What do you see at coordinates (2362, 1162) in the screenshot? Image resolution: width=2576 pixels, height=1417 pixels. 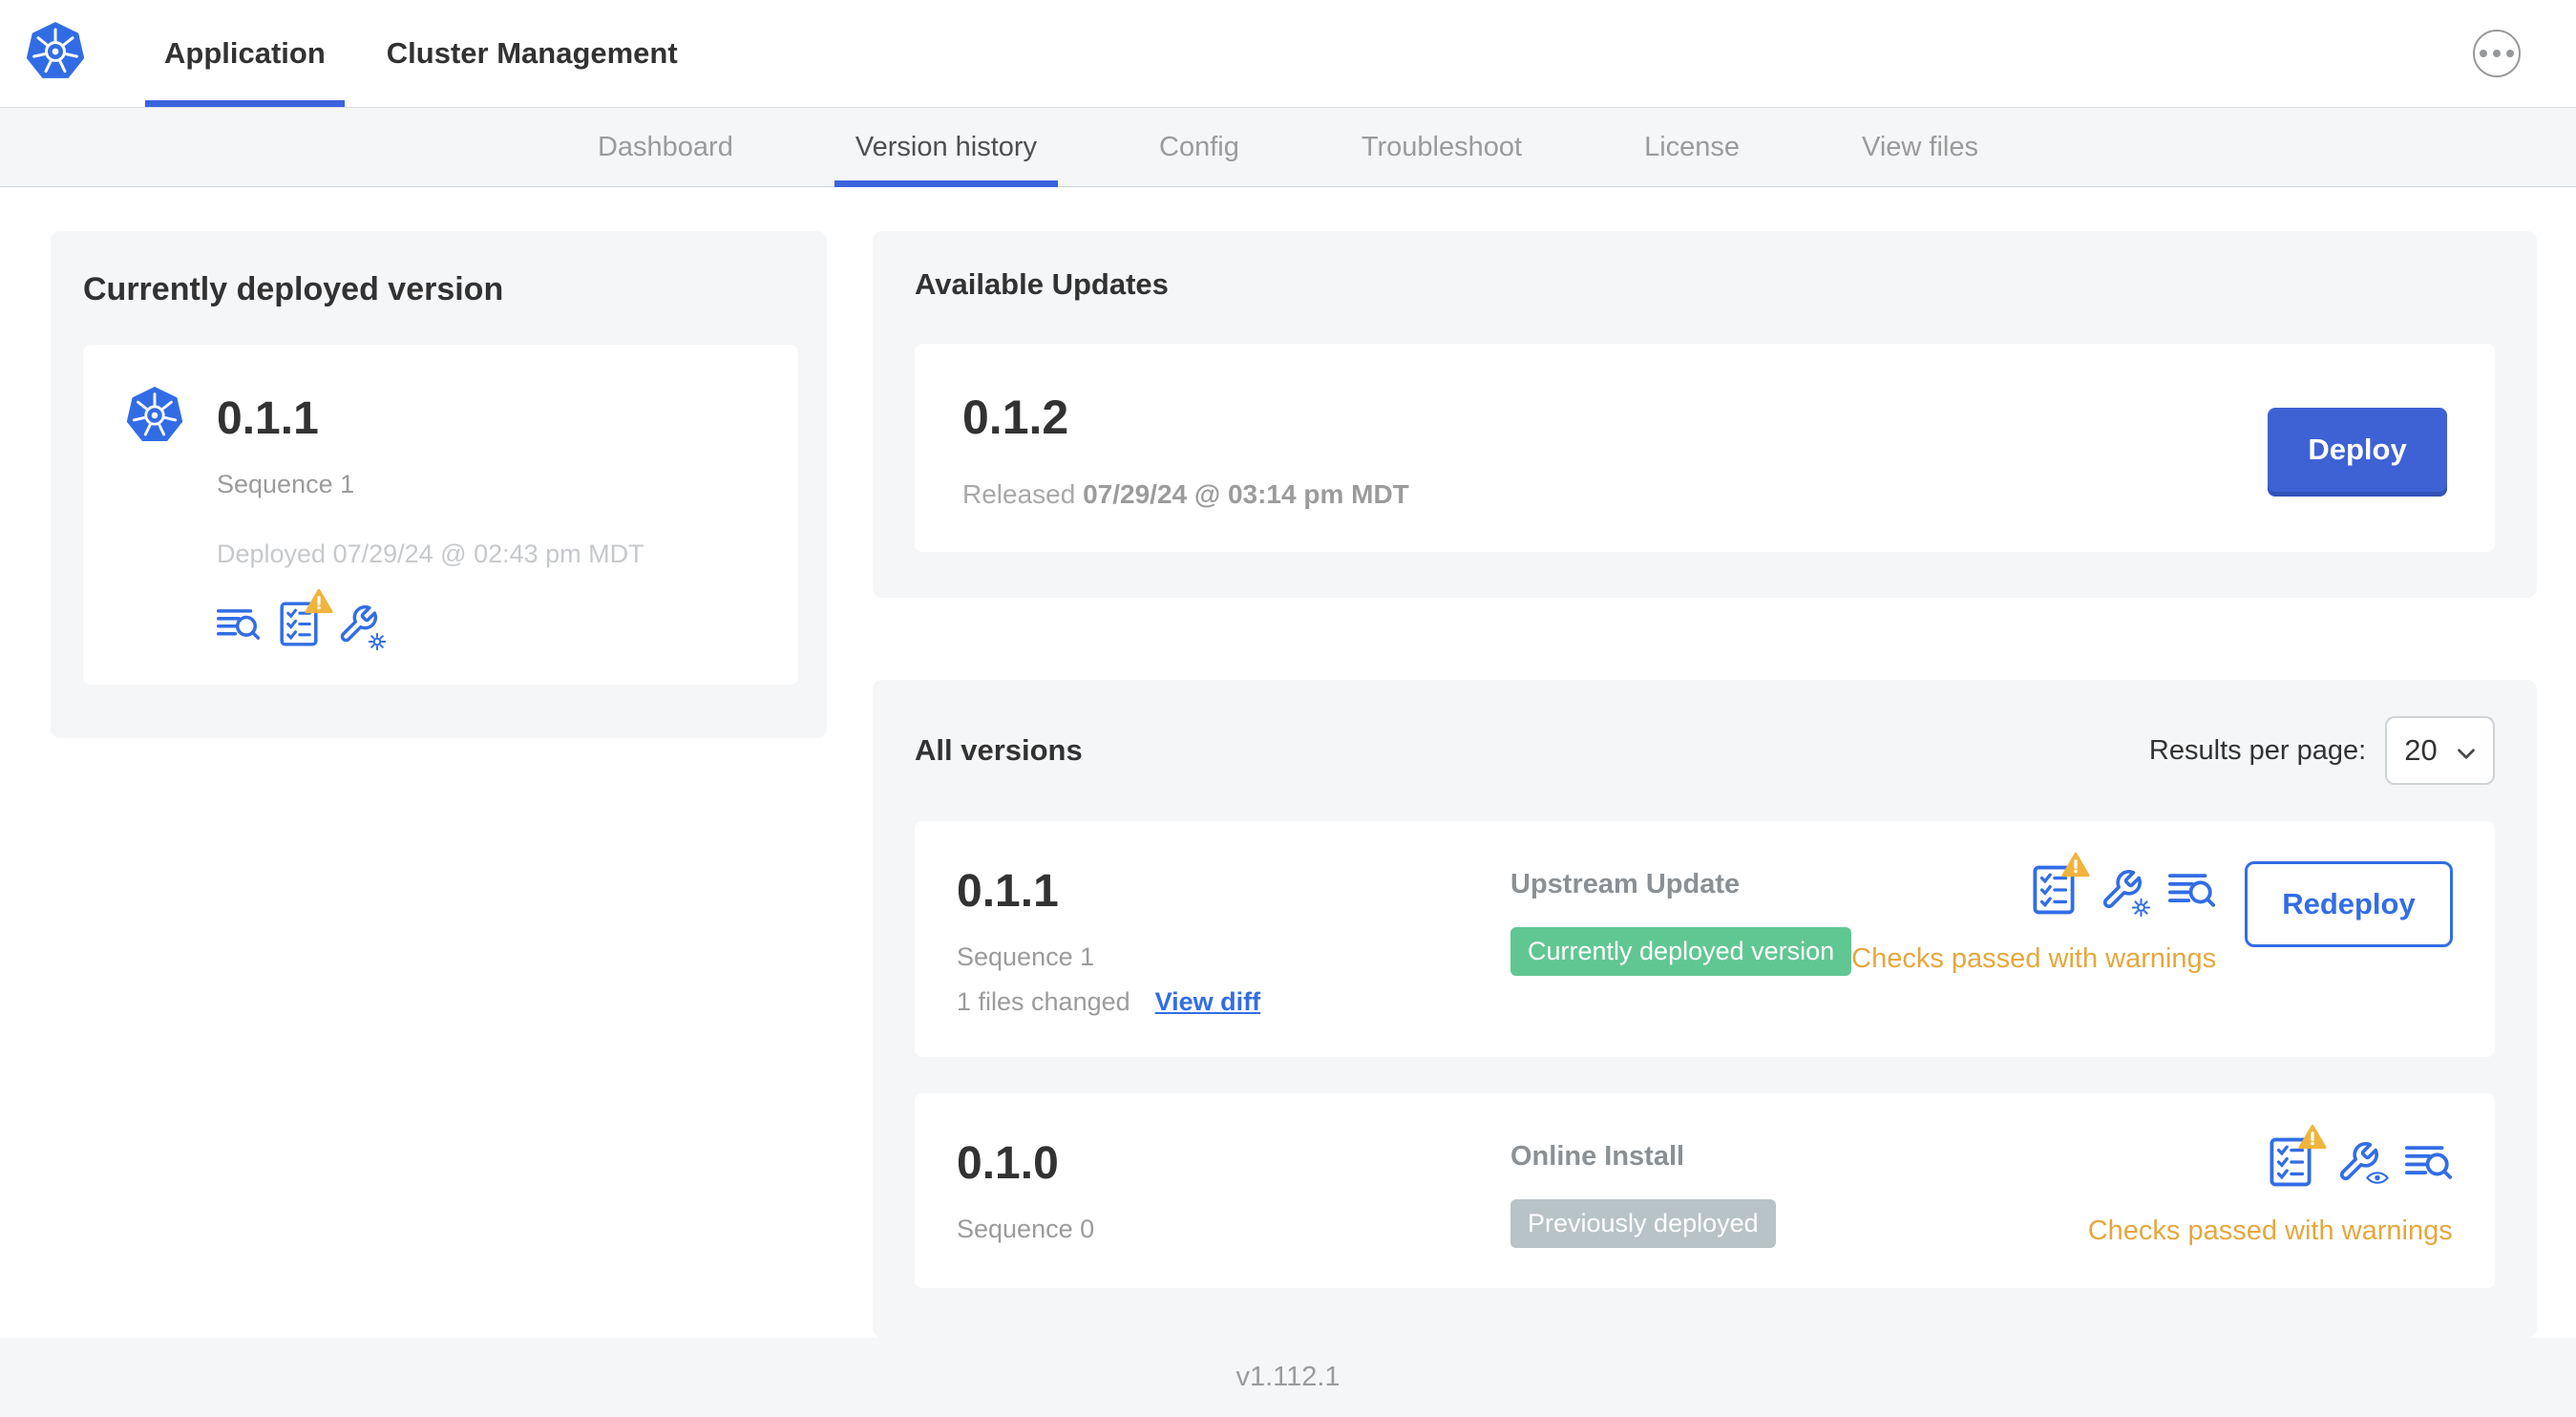 I see `wrench-eye-icon` at bounding box center [2362, 1162].